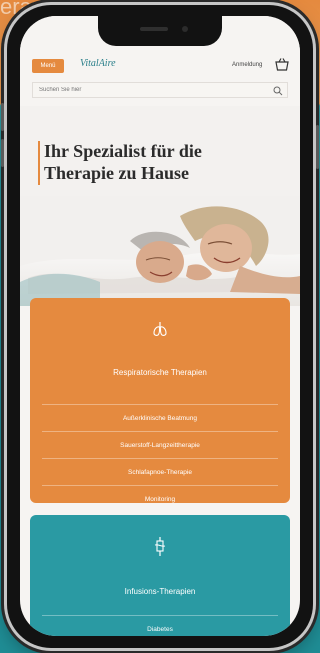 This screenshot has height=653, width=320. I want to click on list-item: Diabetes, so click(160, 625).